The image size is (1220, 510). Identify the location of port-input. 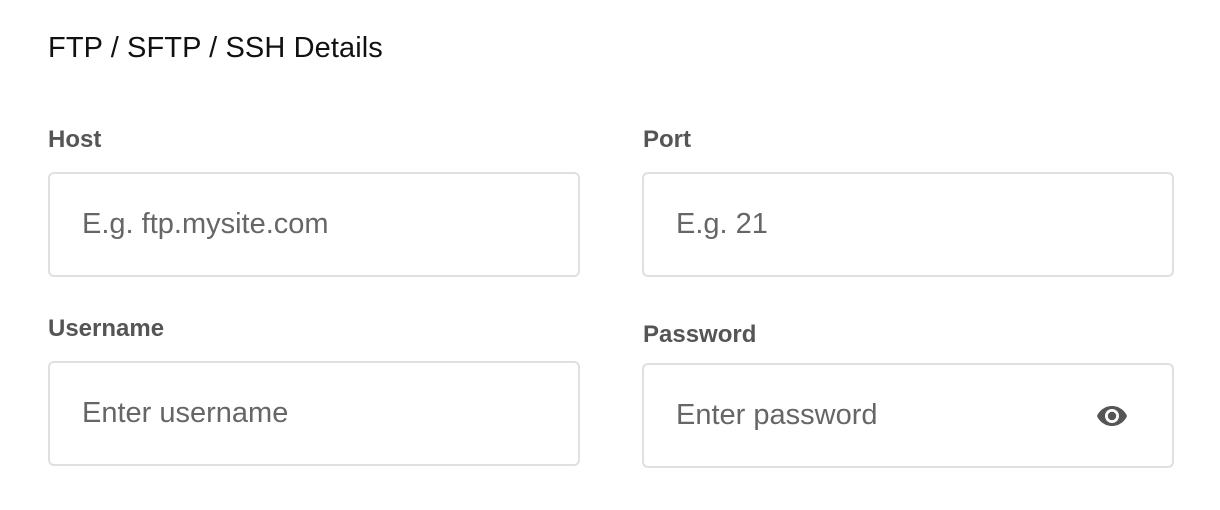
(908, 224).